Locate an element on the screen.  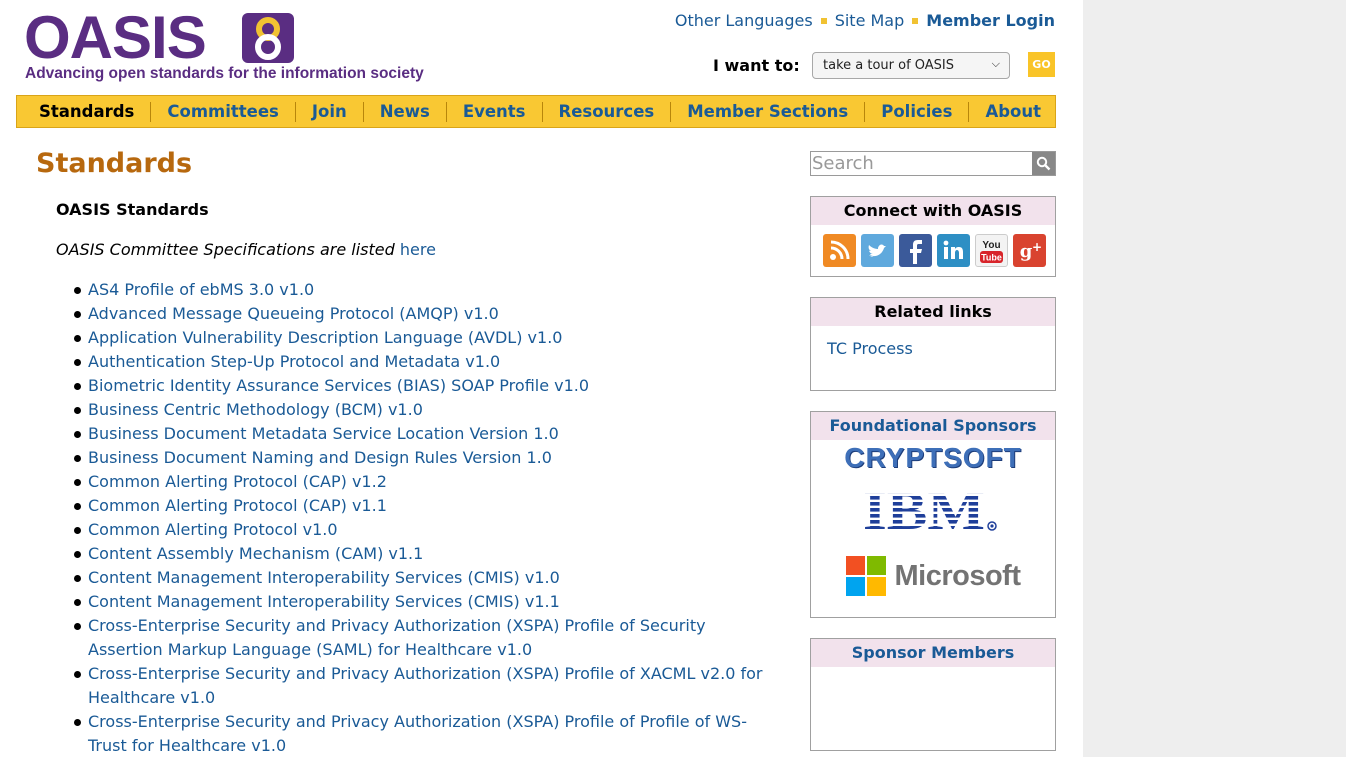
i-want-label: I want to: is located at coordinates (756, 65).